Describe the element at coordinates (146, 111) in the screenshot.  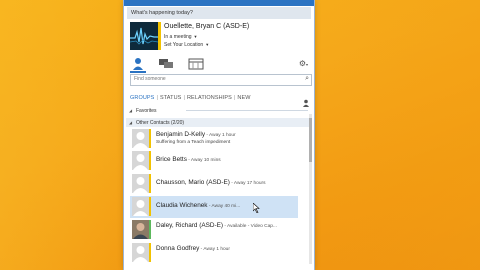
I see `group-label: Favorites` at that location.